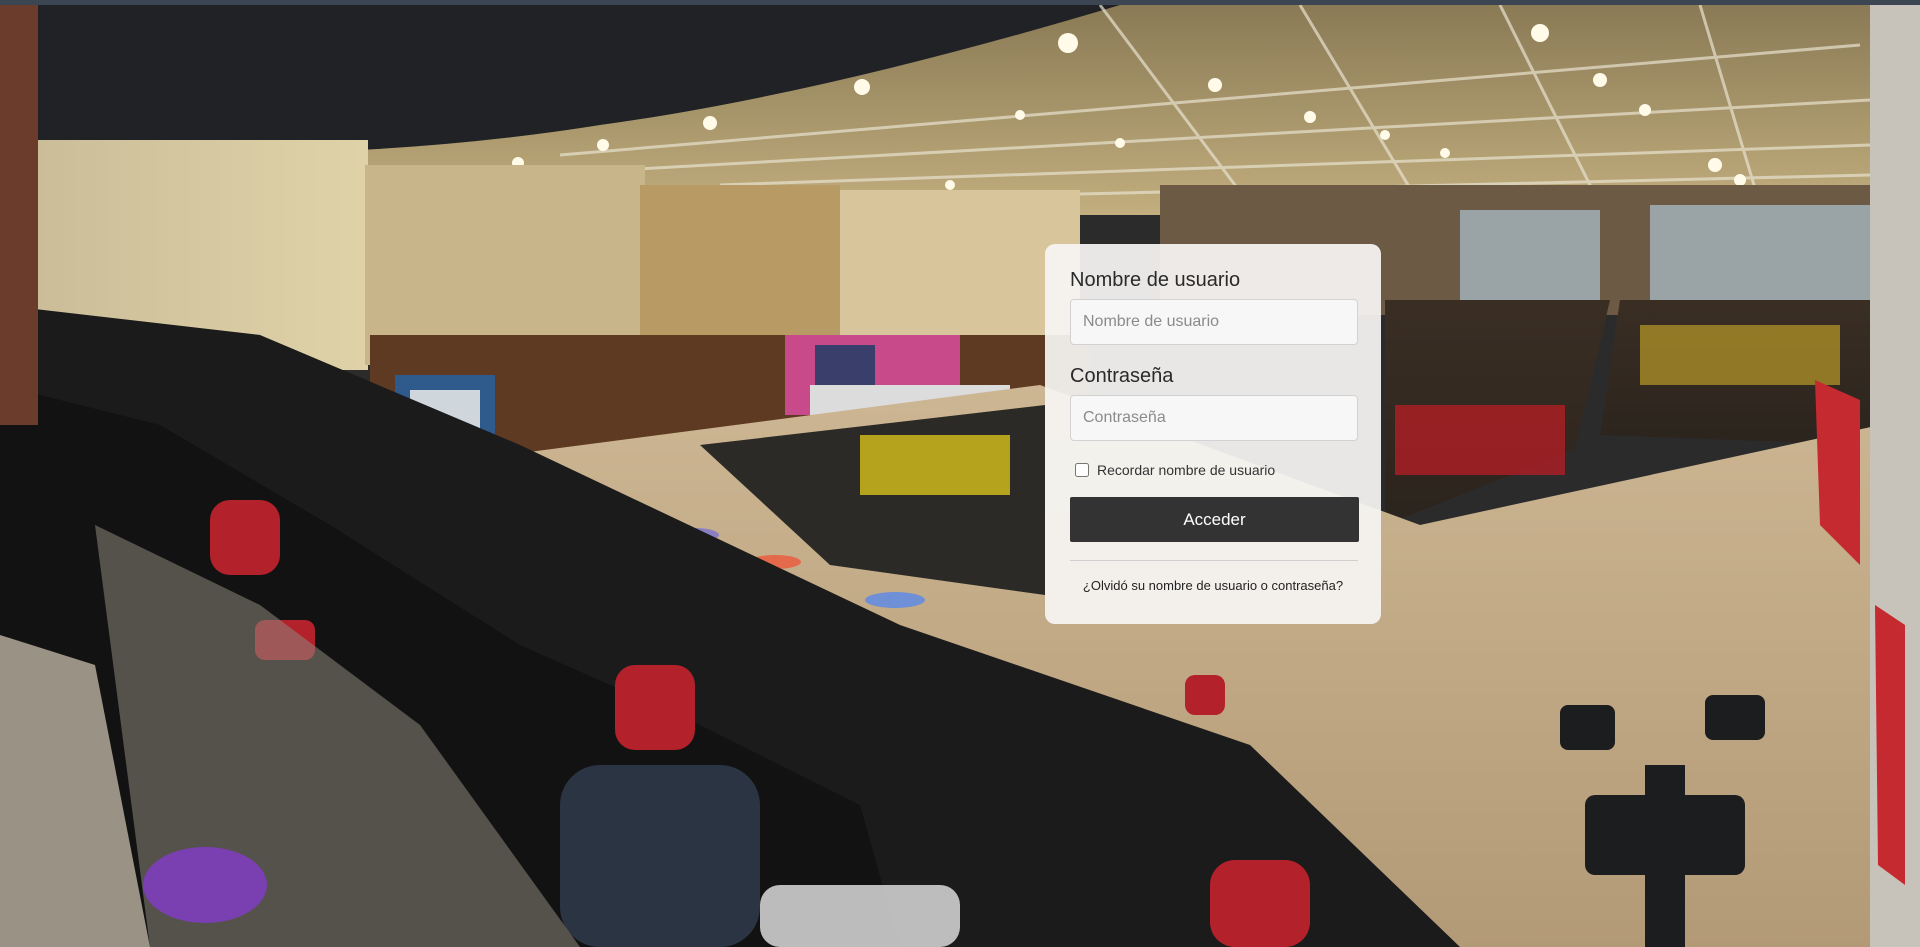  I want to click on login-button: Acceder, so click(1214, 519).